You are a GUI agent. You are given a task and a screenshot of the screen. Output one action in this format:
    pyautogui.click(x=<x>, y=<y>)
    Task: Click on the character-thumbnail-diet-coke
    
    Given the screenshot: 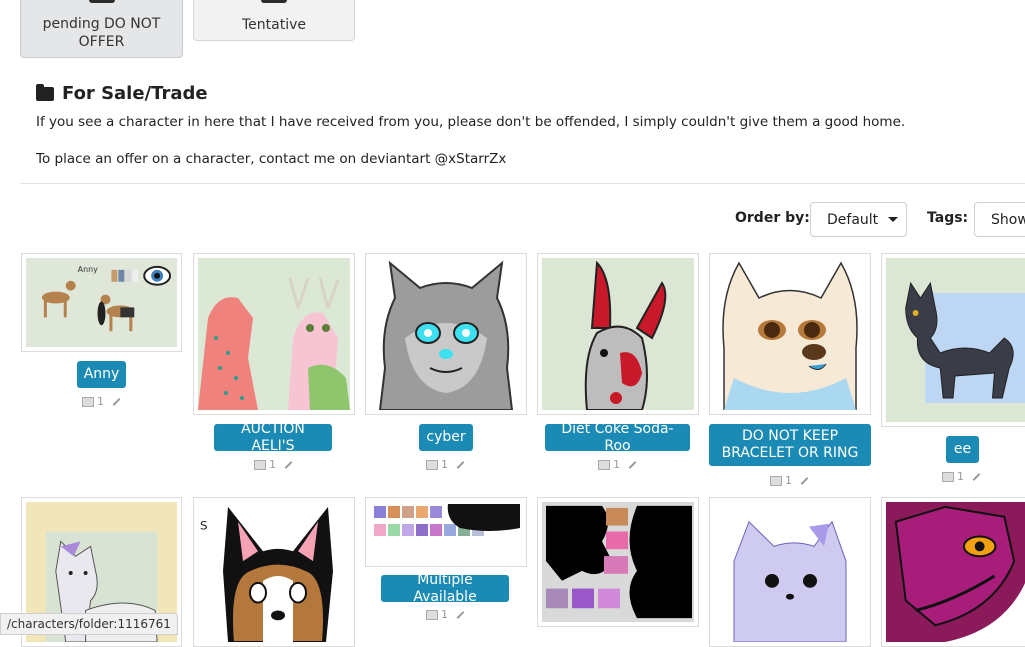 What is the action you would take?
    pyautogui.click(x=618, y=334)
    